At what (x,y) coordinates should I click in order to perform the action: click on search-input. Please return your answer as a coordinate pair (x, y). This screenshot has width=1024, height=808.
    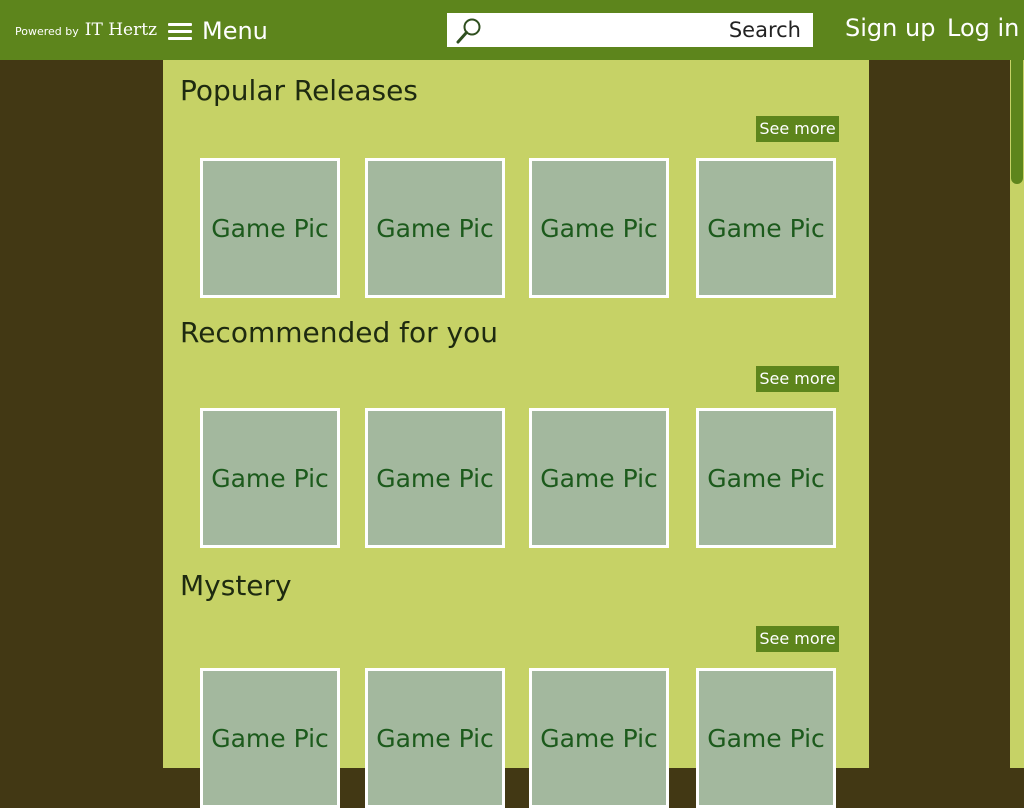
    Looking at the image, I should click on (606, 31).